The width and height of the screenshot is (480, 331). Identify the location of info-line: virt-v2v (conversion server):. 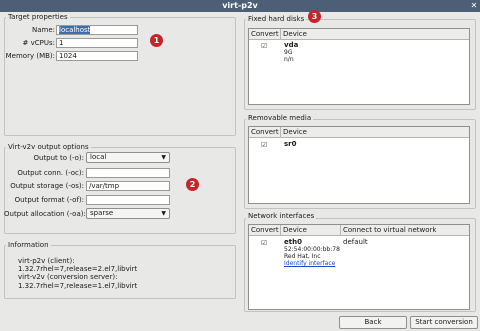
(68, 277).